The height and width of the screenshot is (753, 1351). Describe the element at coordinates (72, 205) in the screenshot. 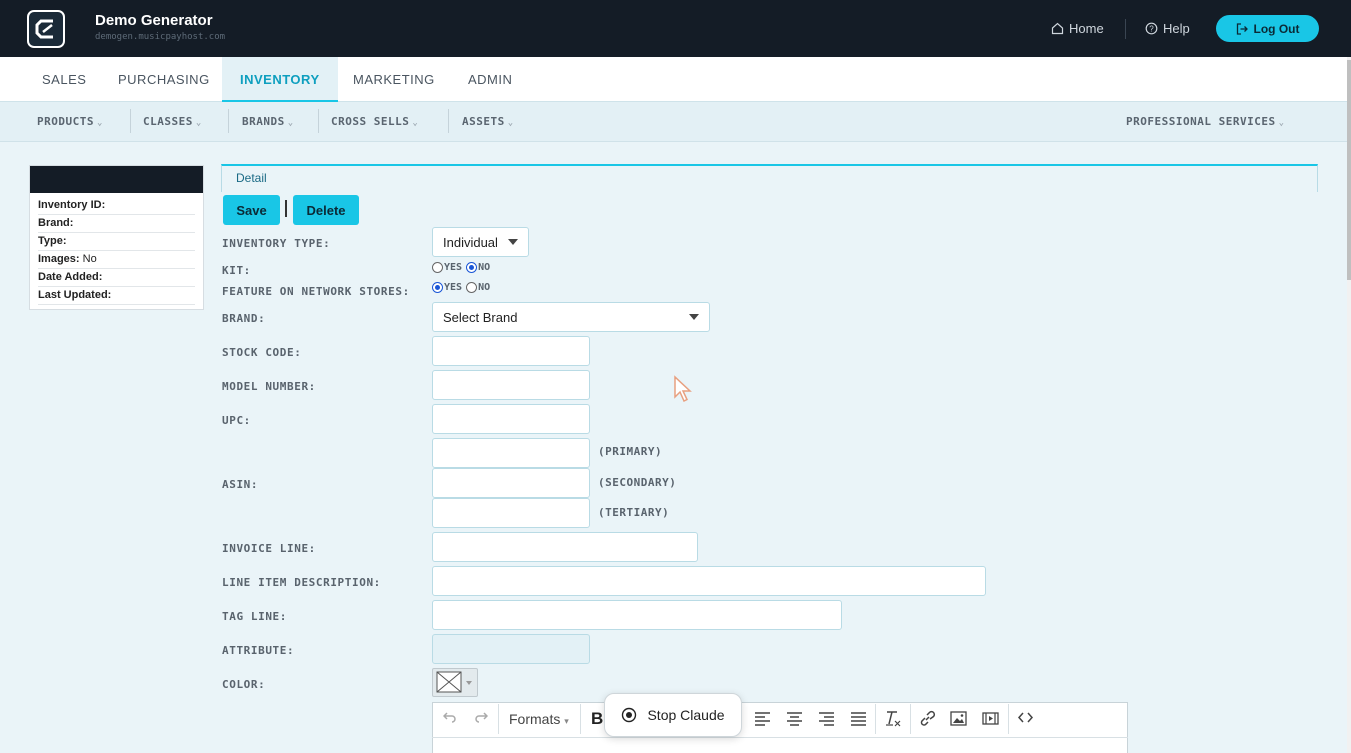

I see `inventory-id-label: Inventory ID:` at that location.